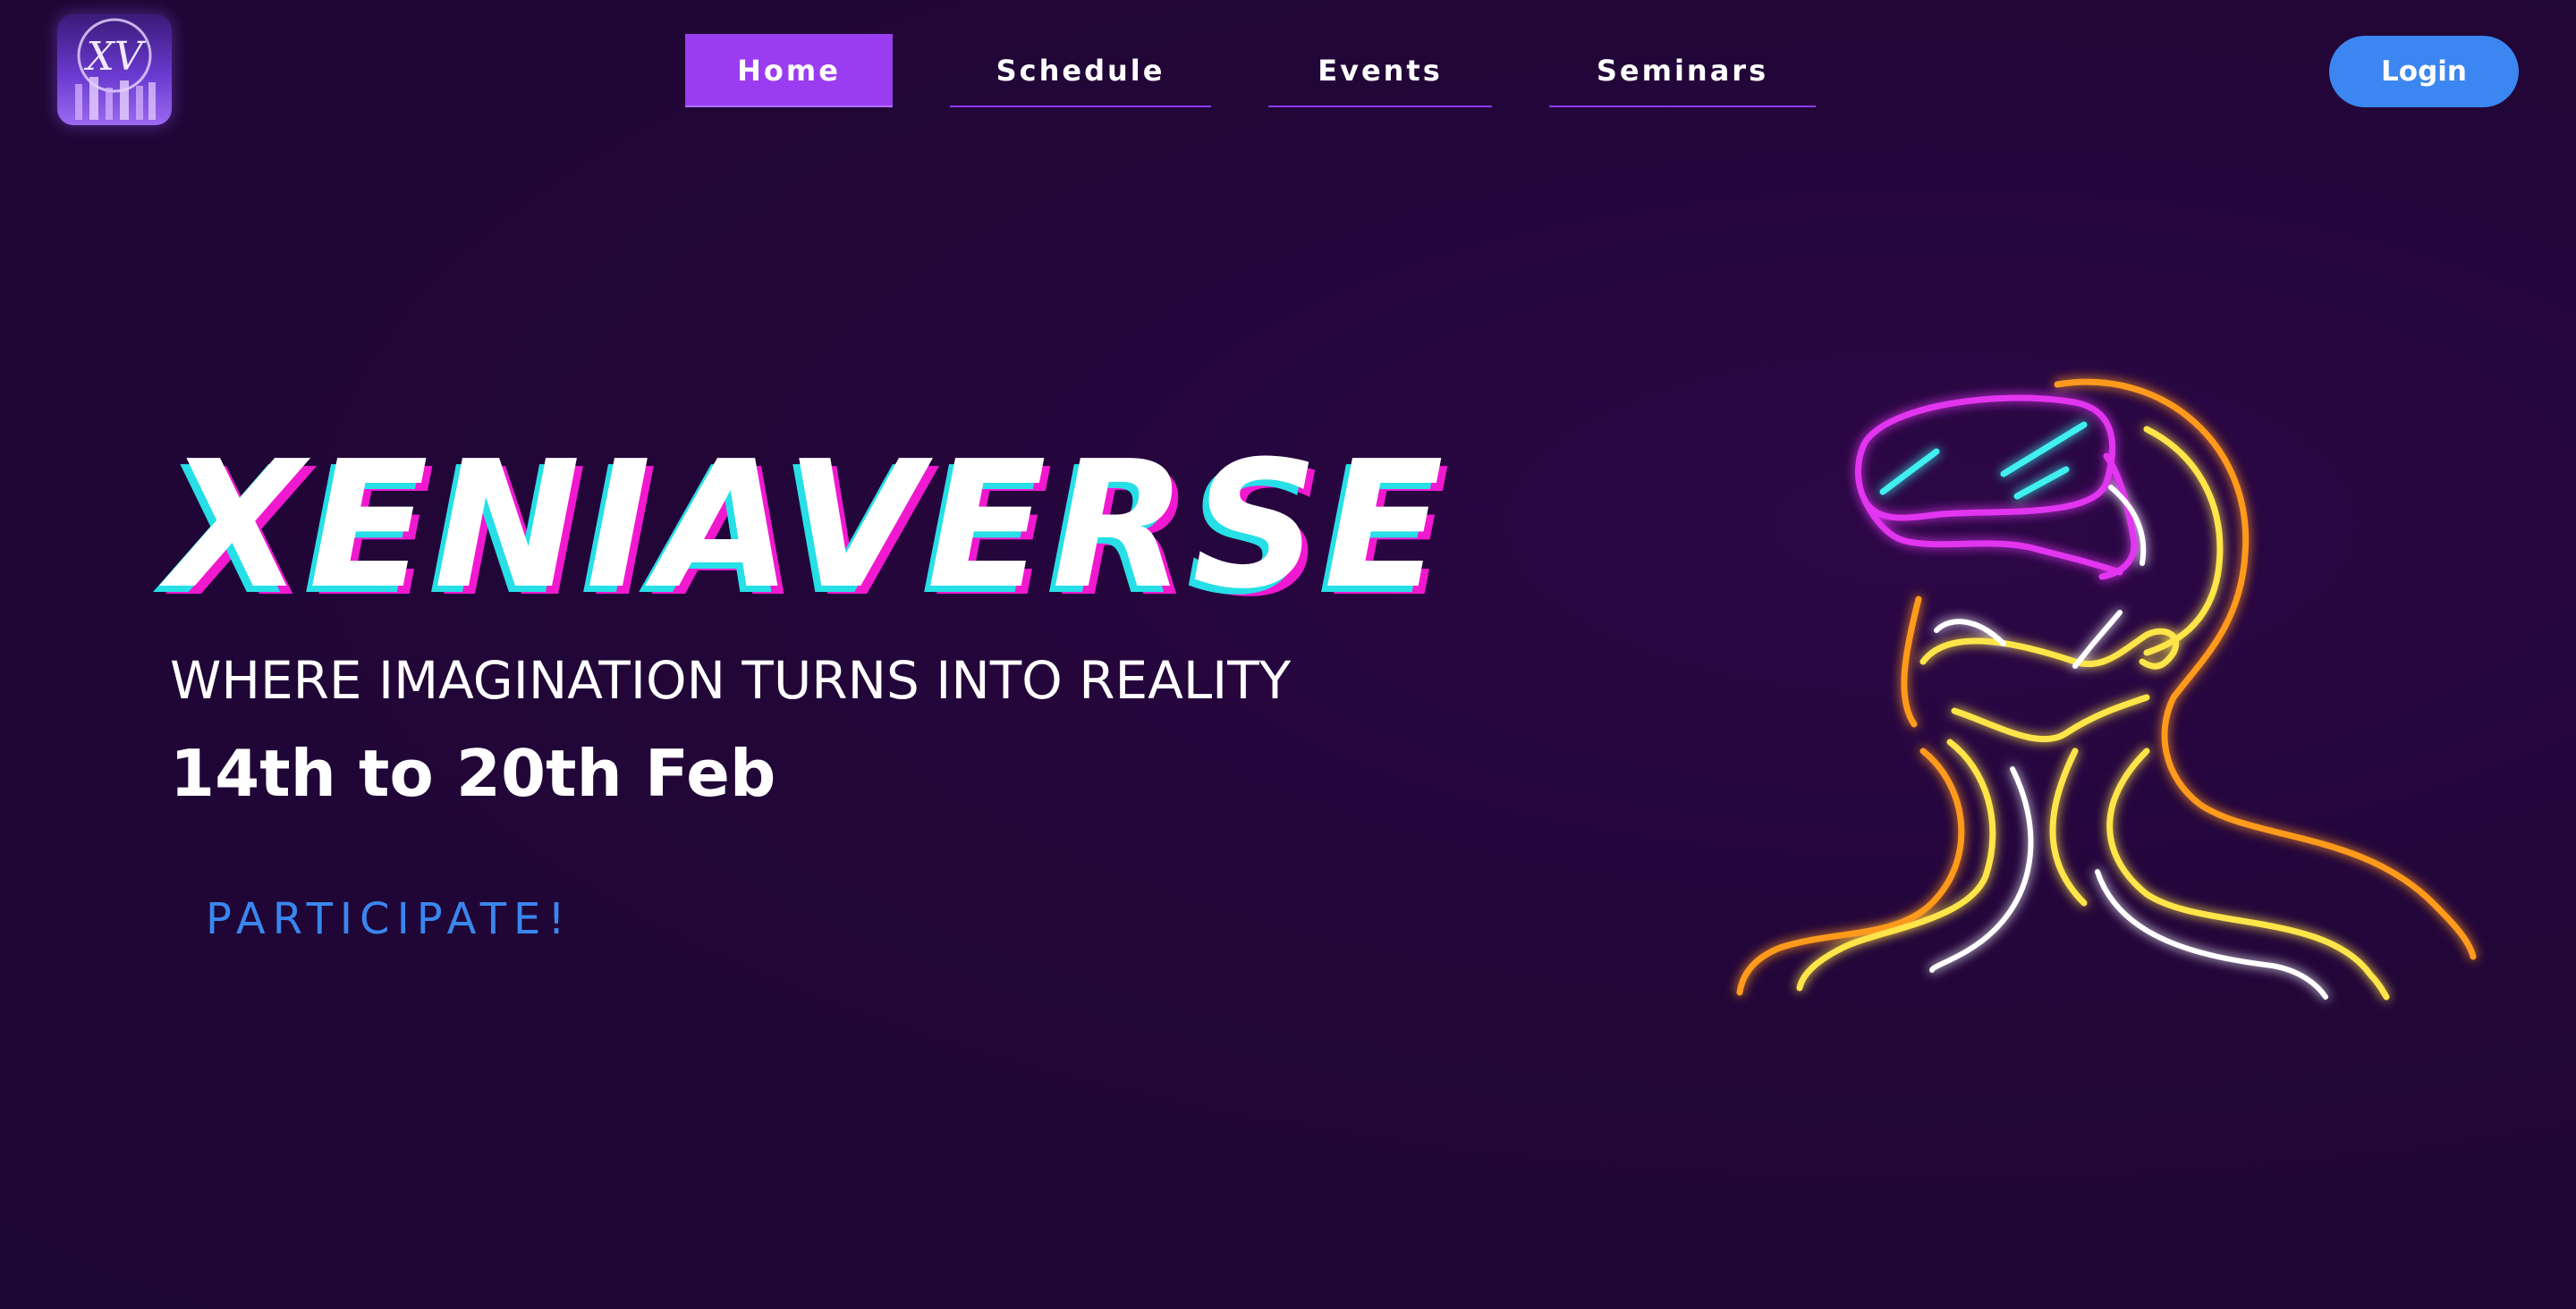  Describe the element at coordinates (731, 680) in the screenshot. I see `hero-tagline: WHERE IMAGINATION TURNS INTO REALITY` at that location.